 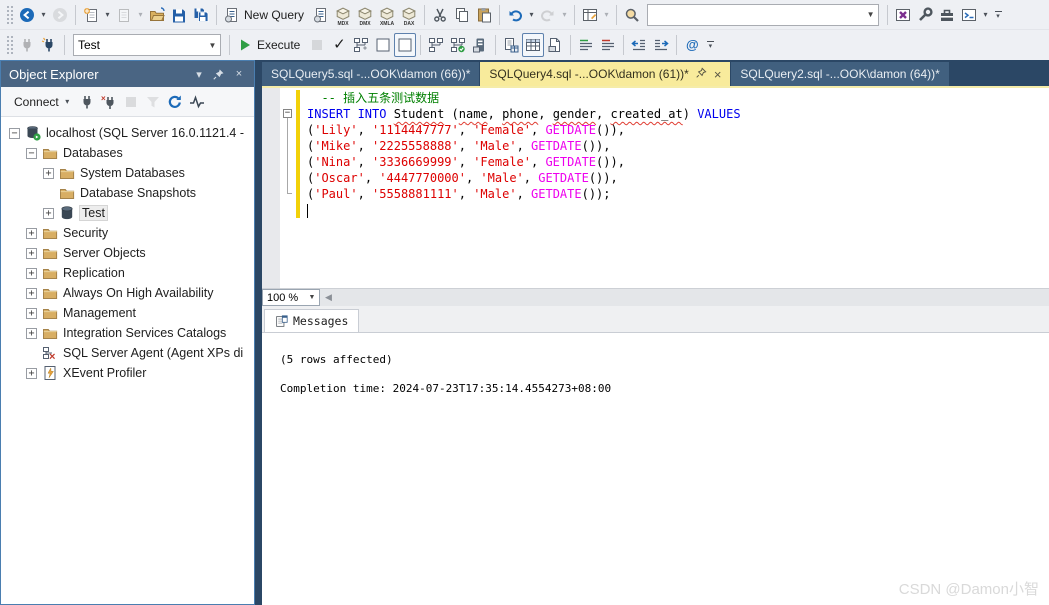 I want to click on auto-hide-pin-icon, so click(x=219, y=74).